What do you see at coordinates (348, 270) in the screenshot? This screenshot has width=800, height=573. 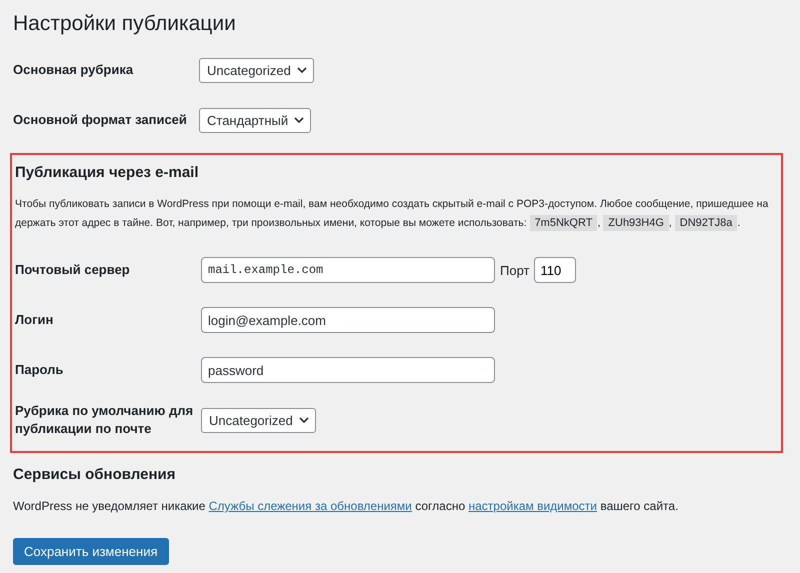 I see `input-field: mail.example.com` at bounding box center [348, 270].